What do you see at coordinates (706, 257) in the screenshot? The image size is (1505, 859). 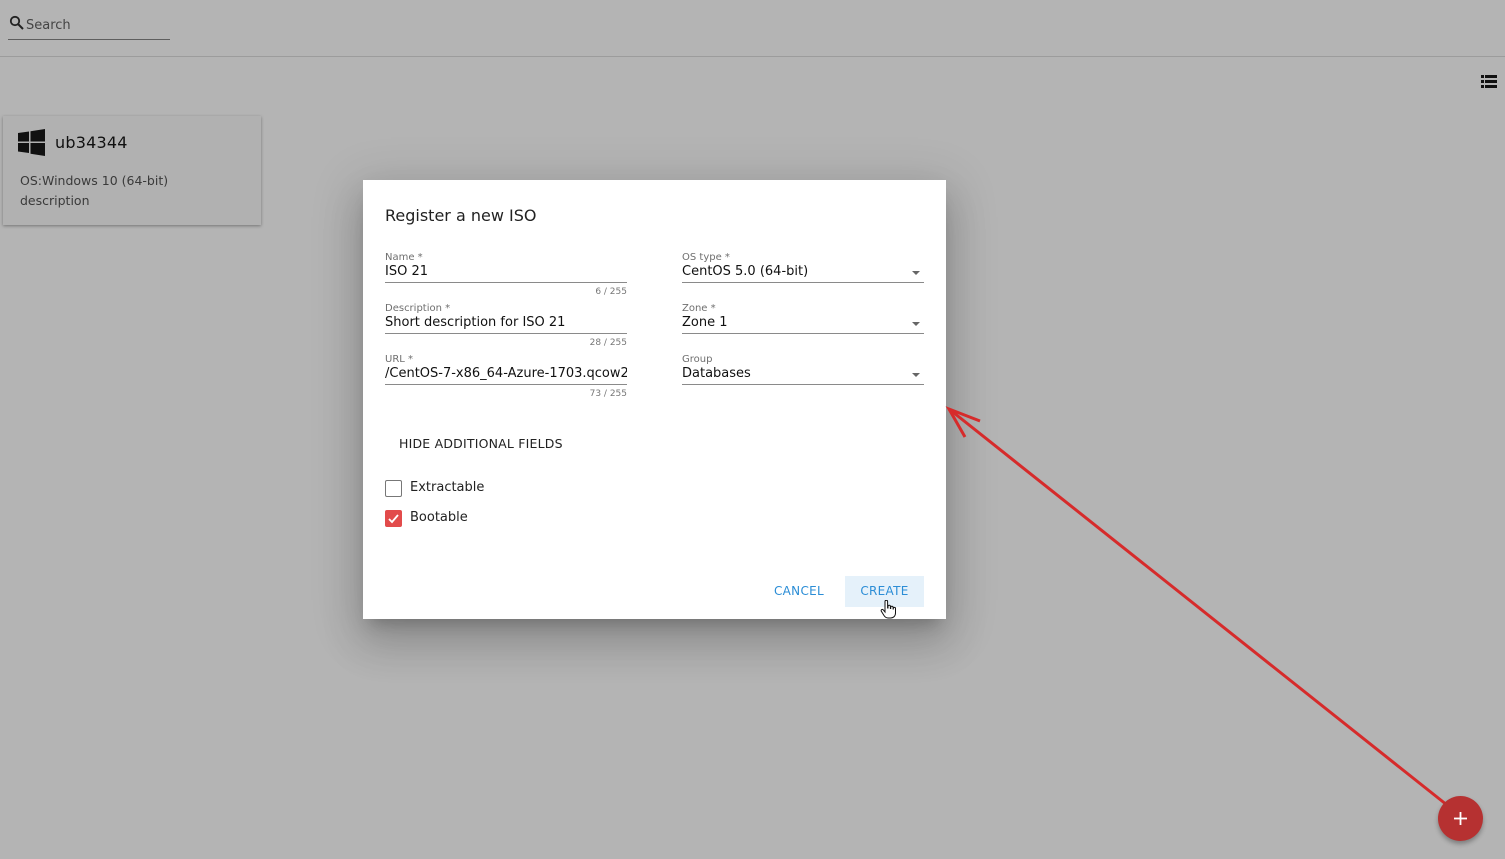 I see `os-type-label: OS type *` at bounding box center [706, 257].